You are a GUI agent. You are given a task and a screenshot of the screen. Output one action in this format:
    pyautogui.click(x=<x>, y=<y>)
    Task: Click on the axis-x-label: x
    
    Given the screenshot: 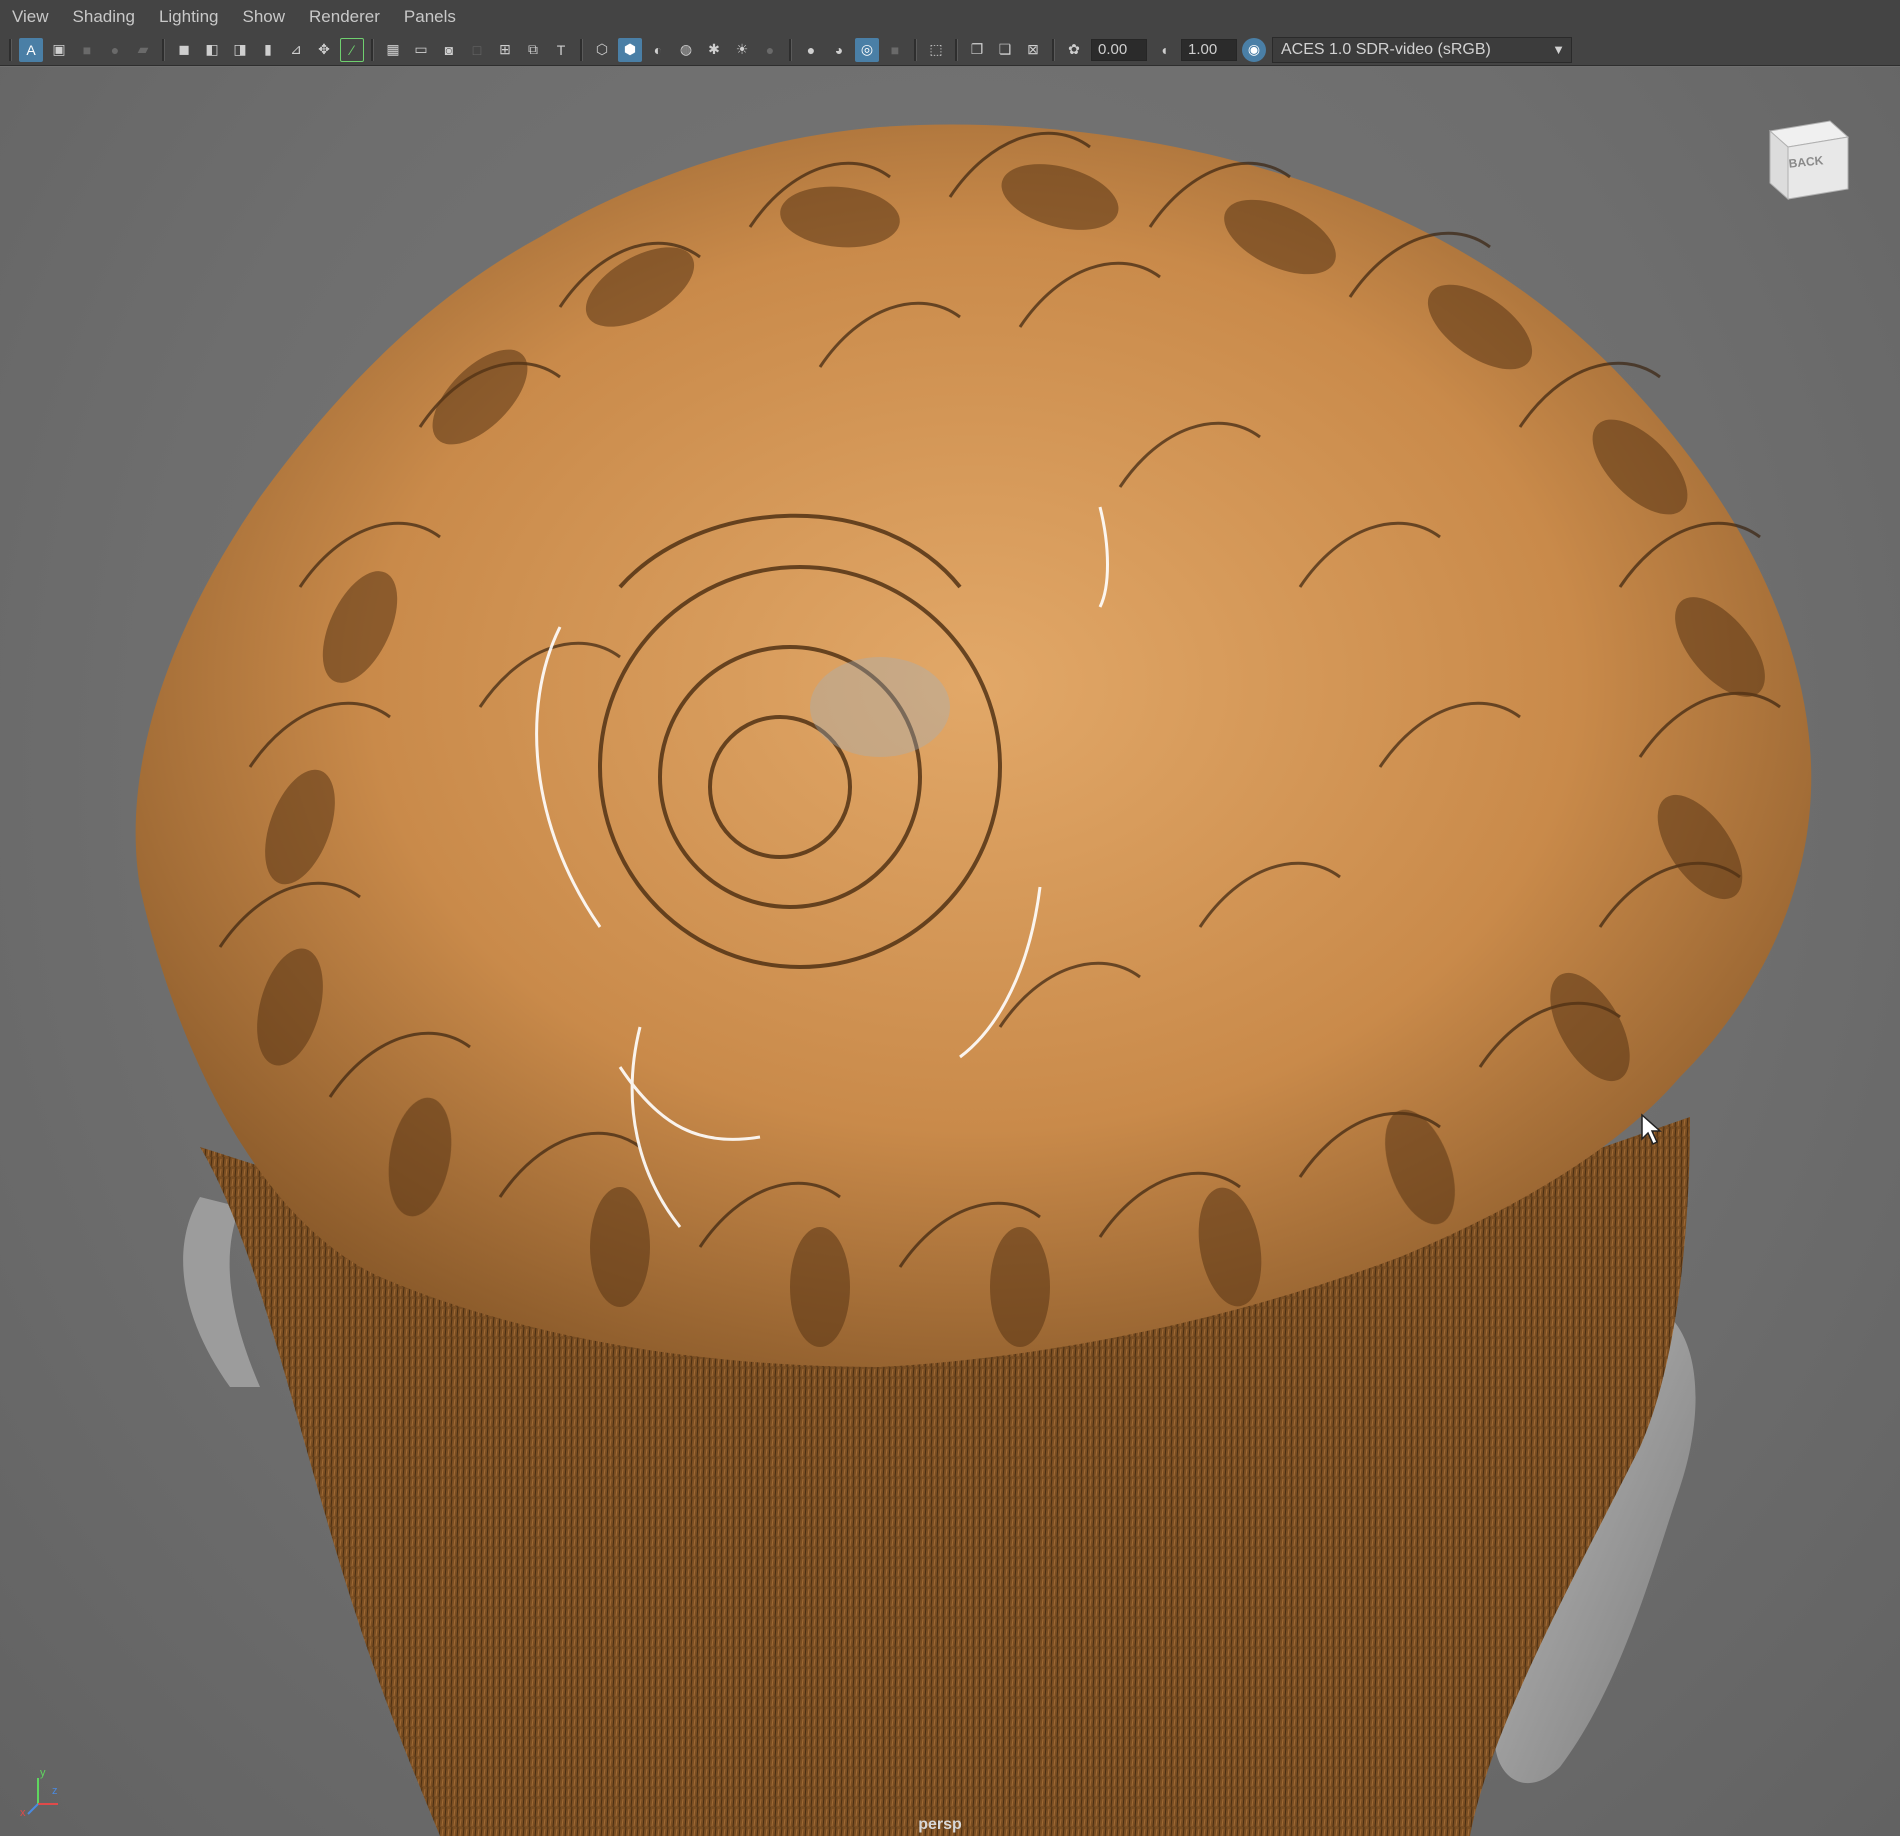 What is the action you would take?
    pyautogui.click(x=23, y=1813)
    